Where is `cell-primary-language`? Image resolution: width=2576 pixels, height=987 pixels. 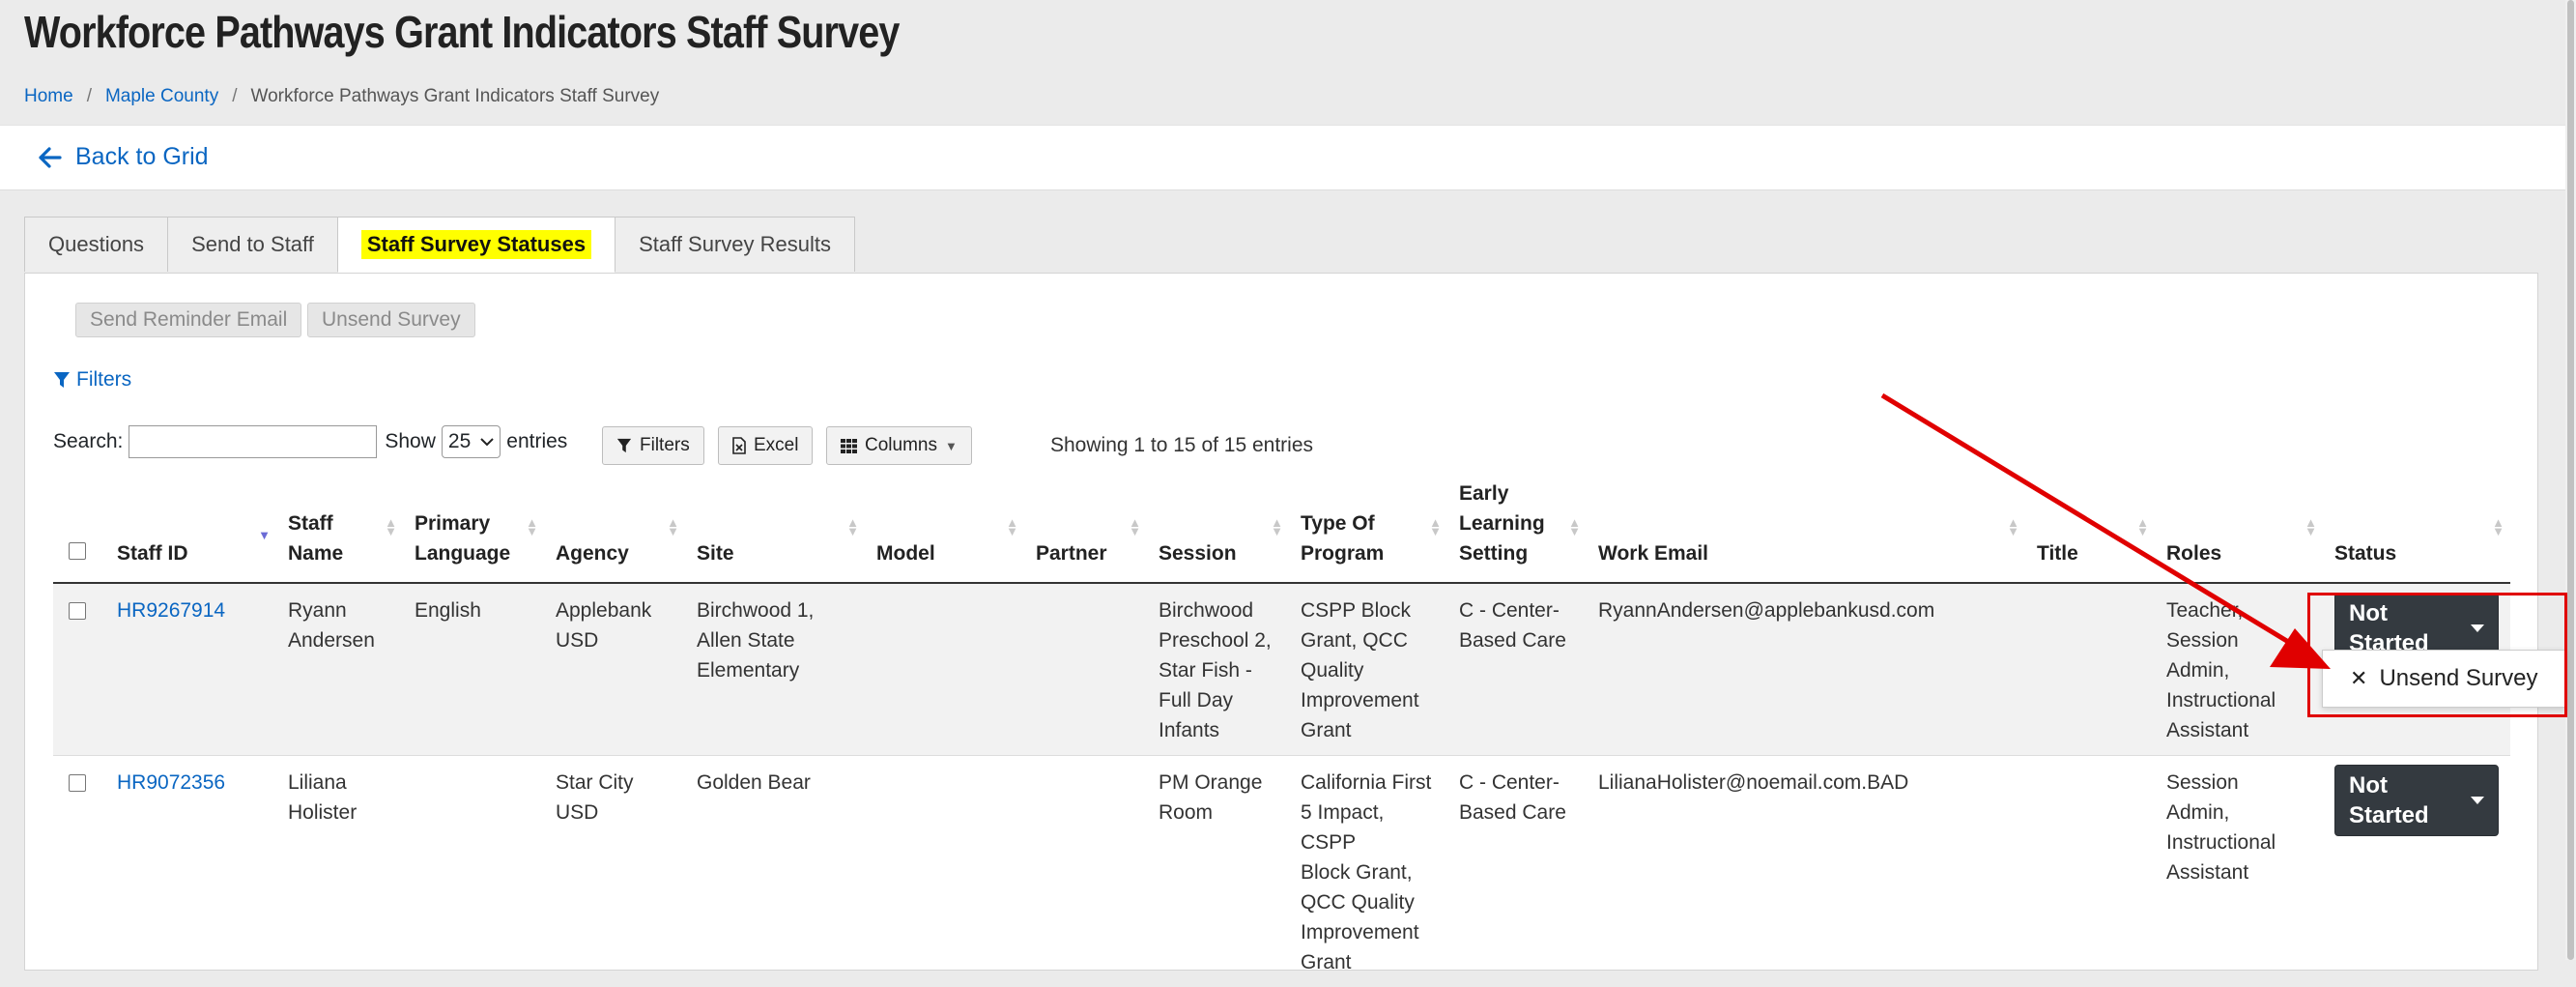
cell-primary-language is located at coordinates (474, 871).